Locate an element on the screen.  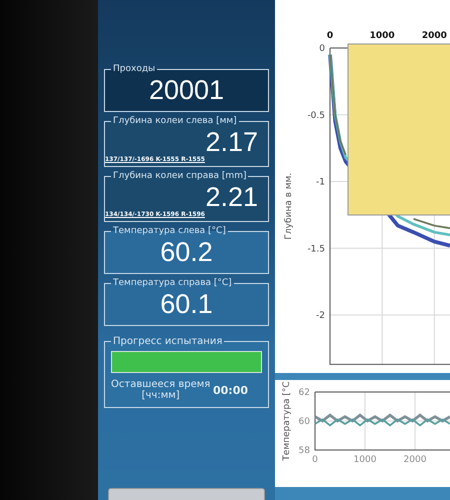
tick-label: -1 is located at coordinates (320, 183).